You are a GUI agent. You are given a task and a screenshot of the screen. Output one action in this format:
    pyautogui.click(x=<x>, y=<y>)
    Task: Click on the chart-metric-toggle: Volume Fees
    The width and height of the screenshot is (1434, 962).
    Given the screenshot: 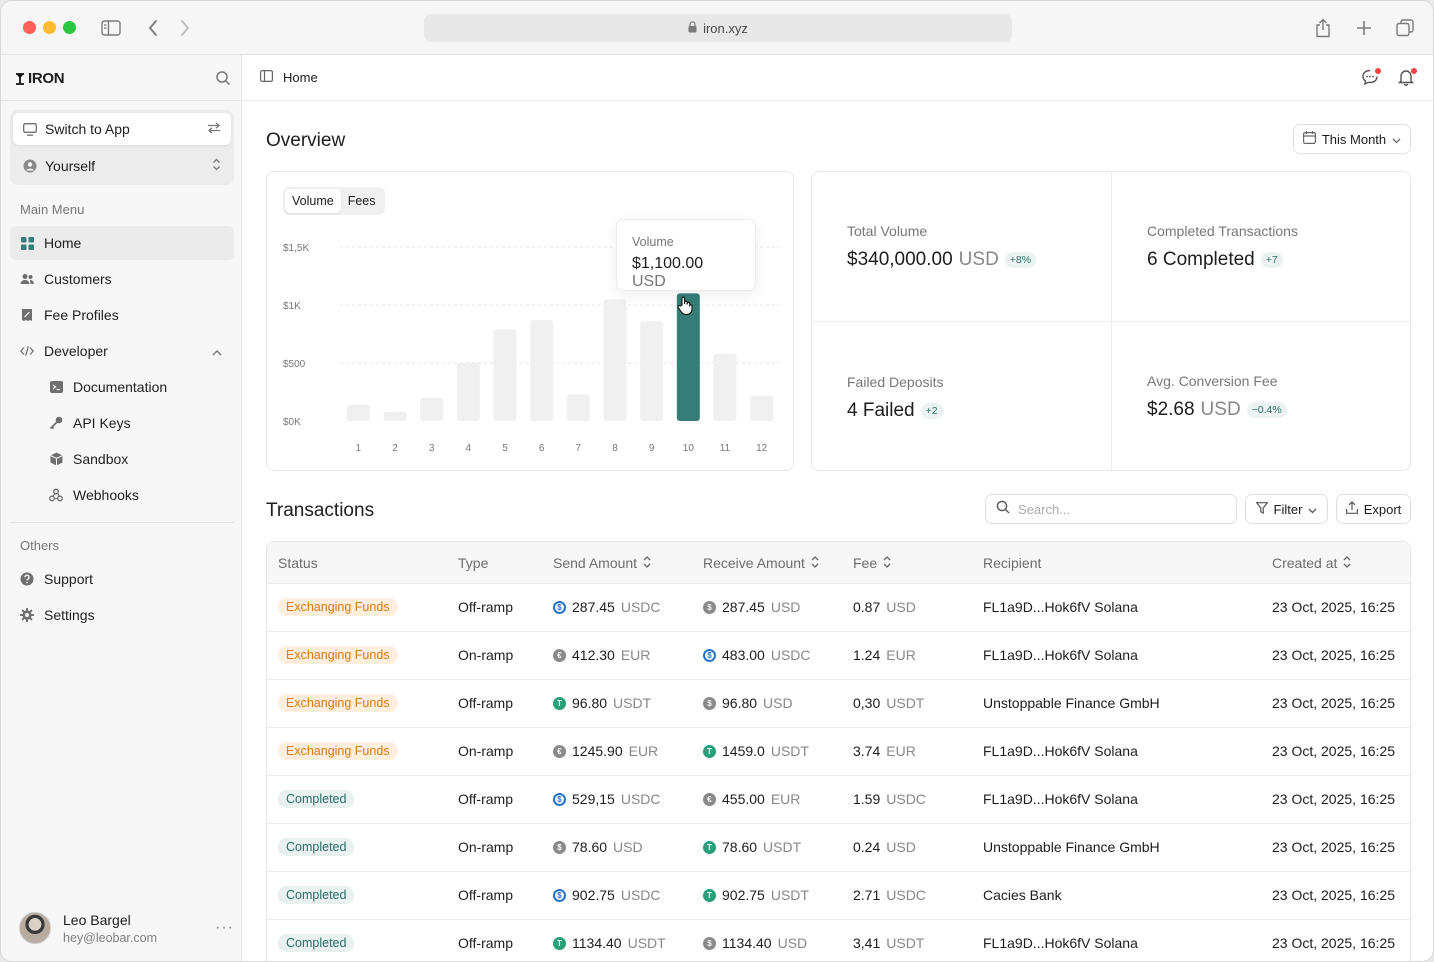 What is the action you would take?
    pyautogui.click(x=334, y=201)
    